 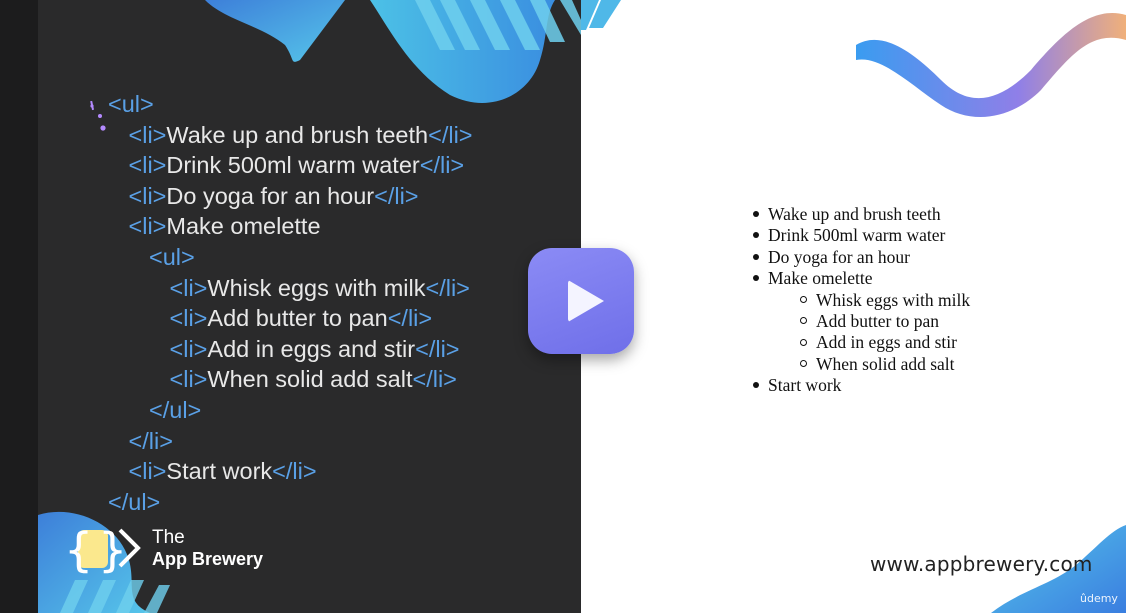 I want to click on code-open-tag: </li>, so click(x=150, y=440).